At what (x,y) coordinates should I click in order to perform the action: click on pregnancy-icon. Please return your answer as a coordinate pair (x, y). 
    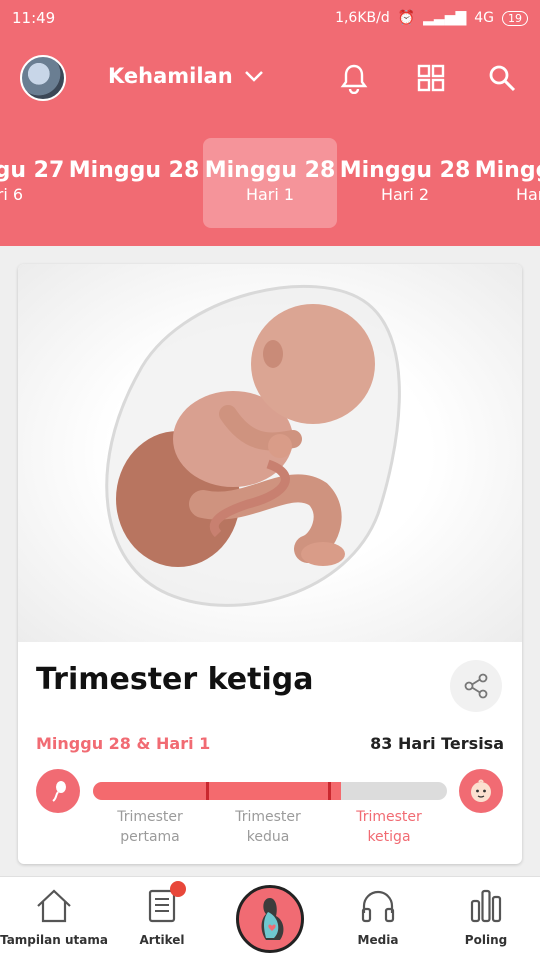
    Looking at the image, I should click on (272, 919).